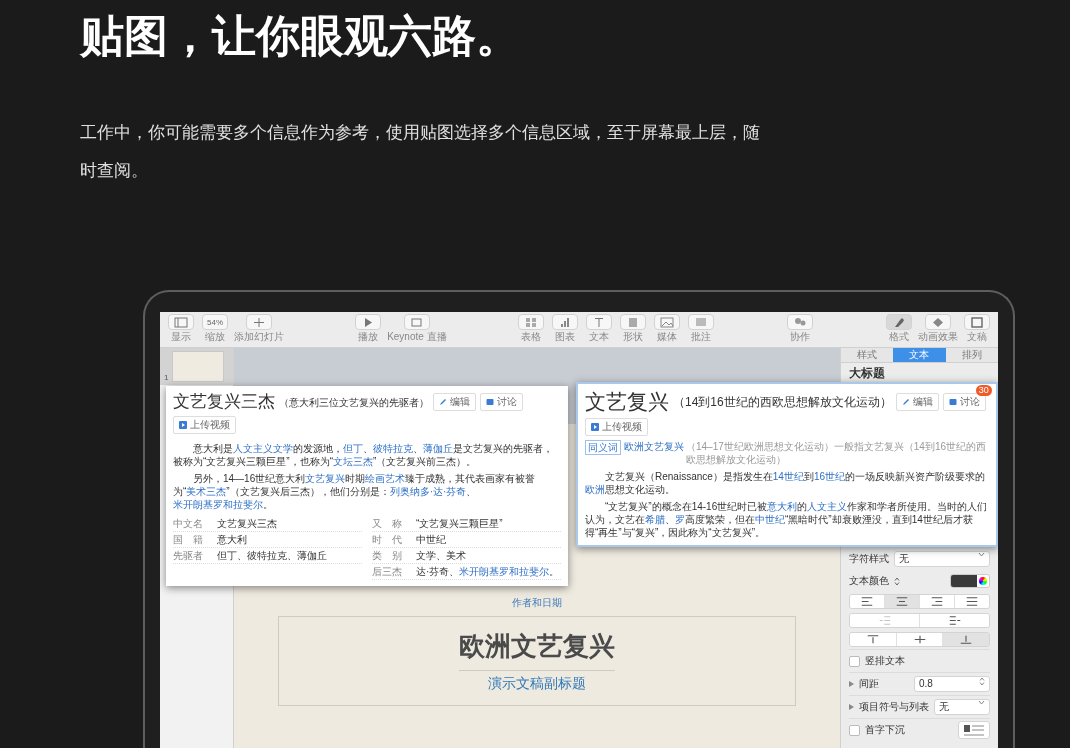  Describe the element at coordinates (829, 476) in the screenshot. I see `link: 16世纪` at that location.